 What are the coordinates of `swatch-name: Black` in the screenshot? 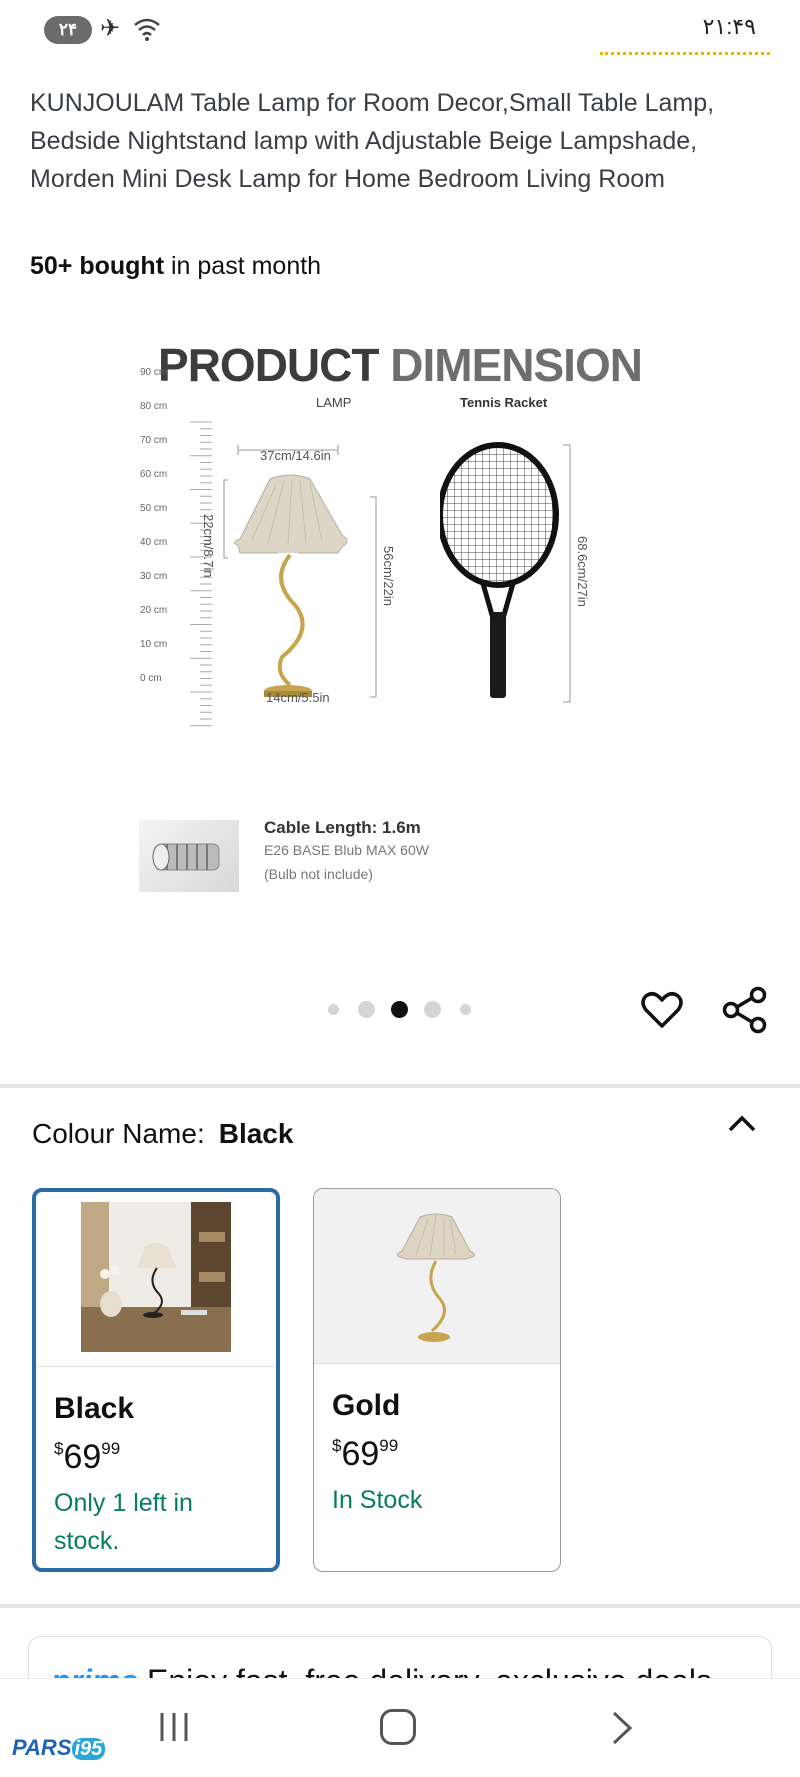 It's located at (94, 1408).